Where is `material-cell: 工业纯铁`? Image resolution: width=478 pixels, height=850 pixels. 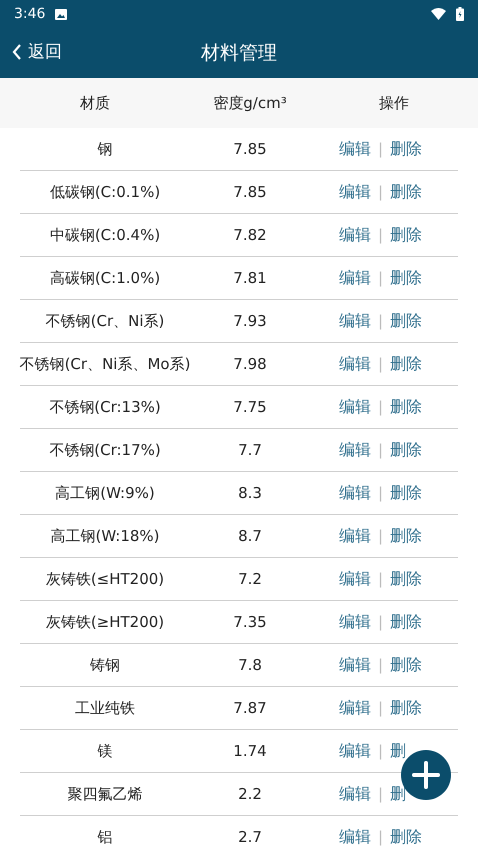 material-cell: 工业纯铁 is located at coordinates (105, 708).